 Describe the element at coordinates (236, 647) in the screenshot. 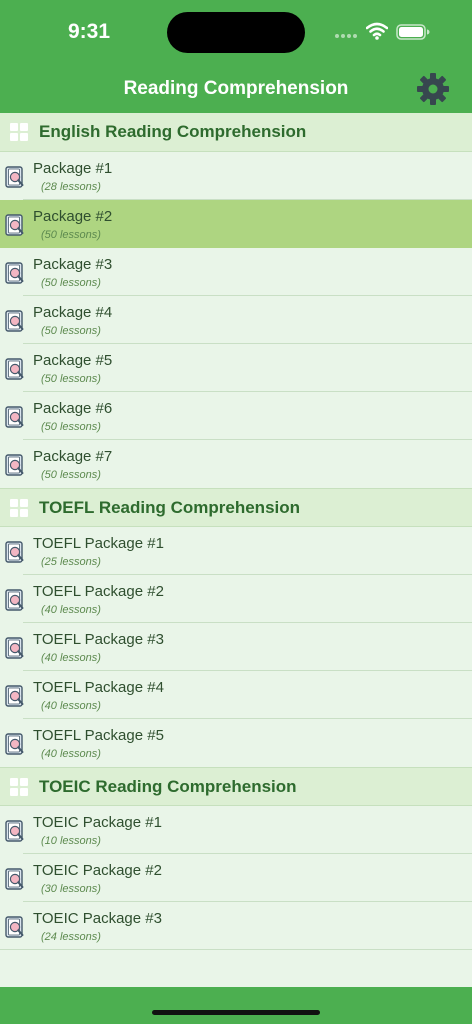

I see `list-item: TOEFL Package #3 (40 lessons)` at that location.